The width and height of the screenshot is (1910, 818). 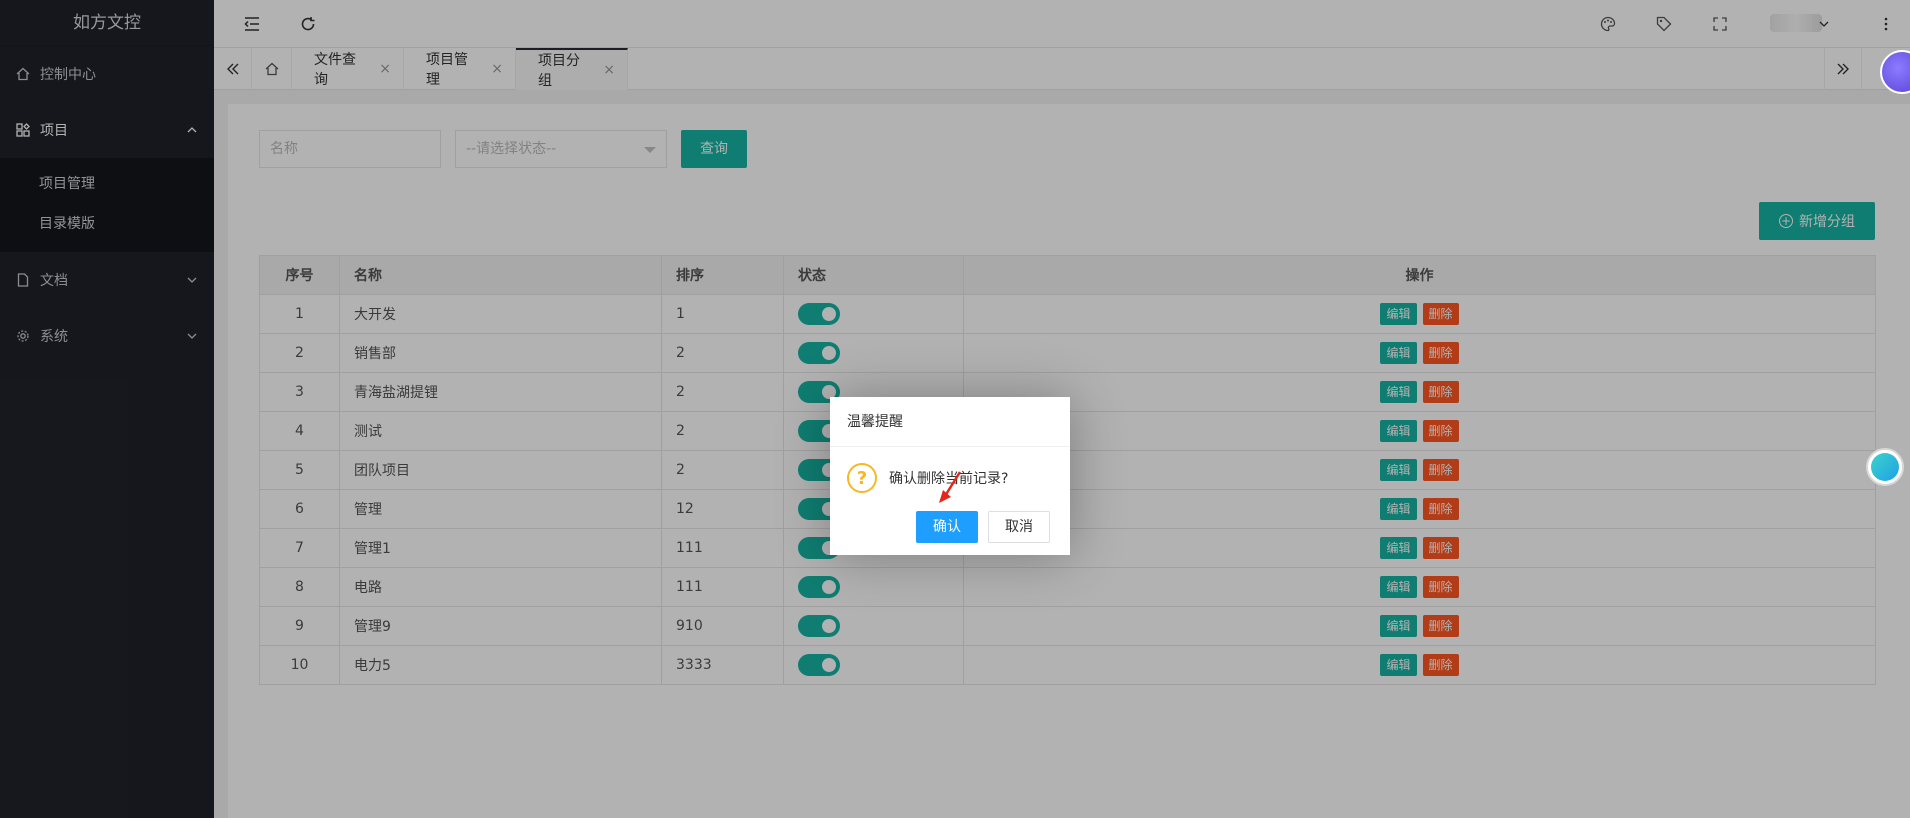 What do you see at coordinates (927, 478) in the screenshot?
I see `dialog-body: ? 确认删除当前记录?` at bounding box center [927, 478].